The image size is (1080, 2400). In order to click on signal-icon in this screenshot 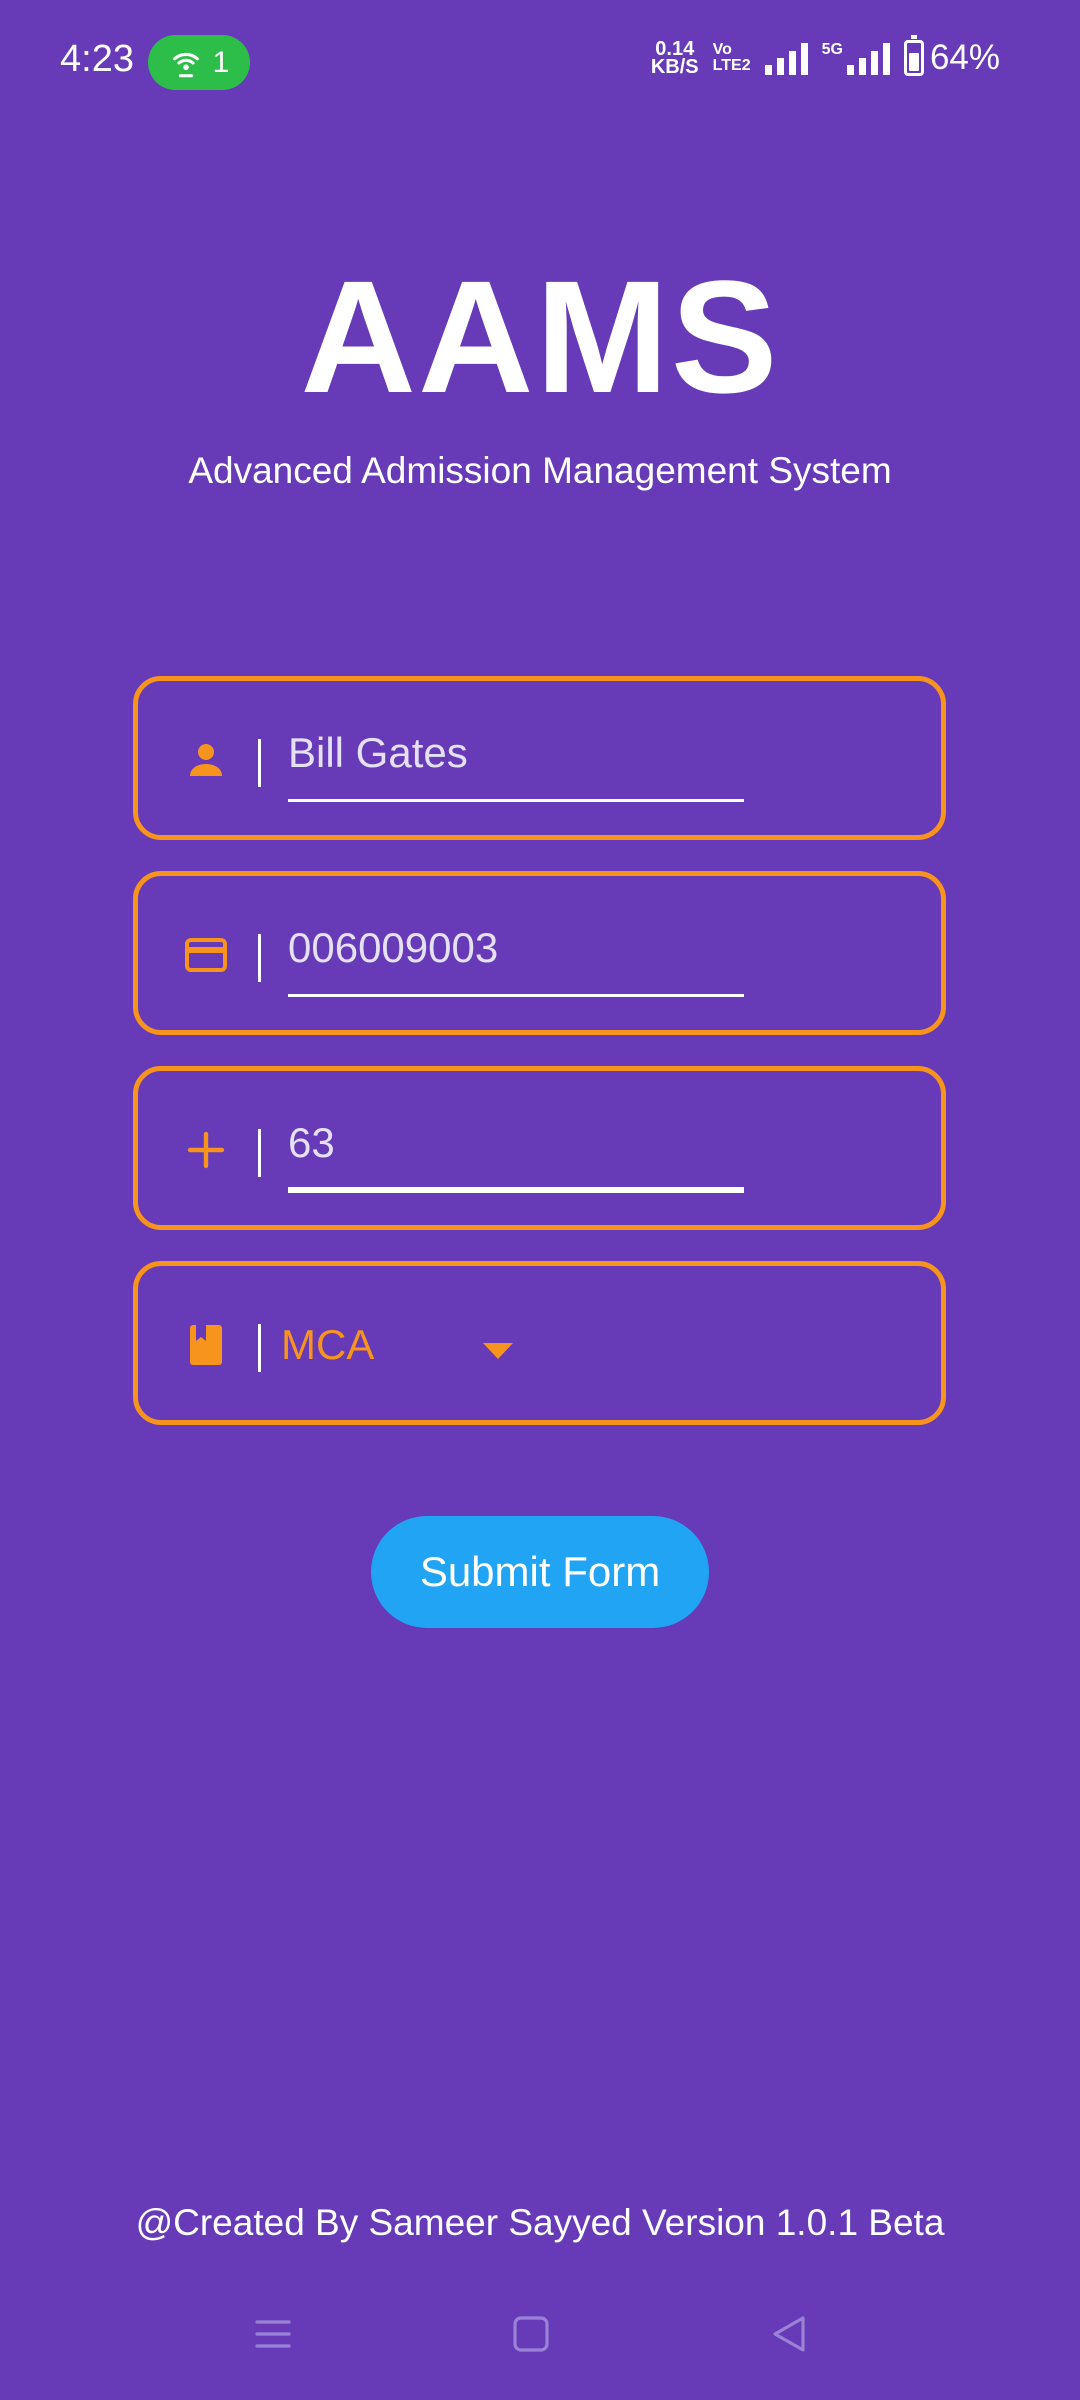, I will do `click(786, 58)`.